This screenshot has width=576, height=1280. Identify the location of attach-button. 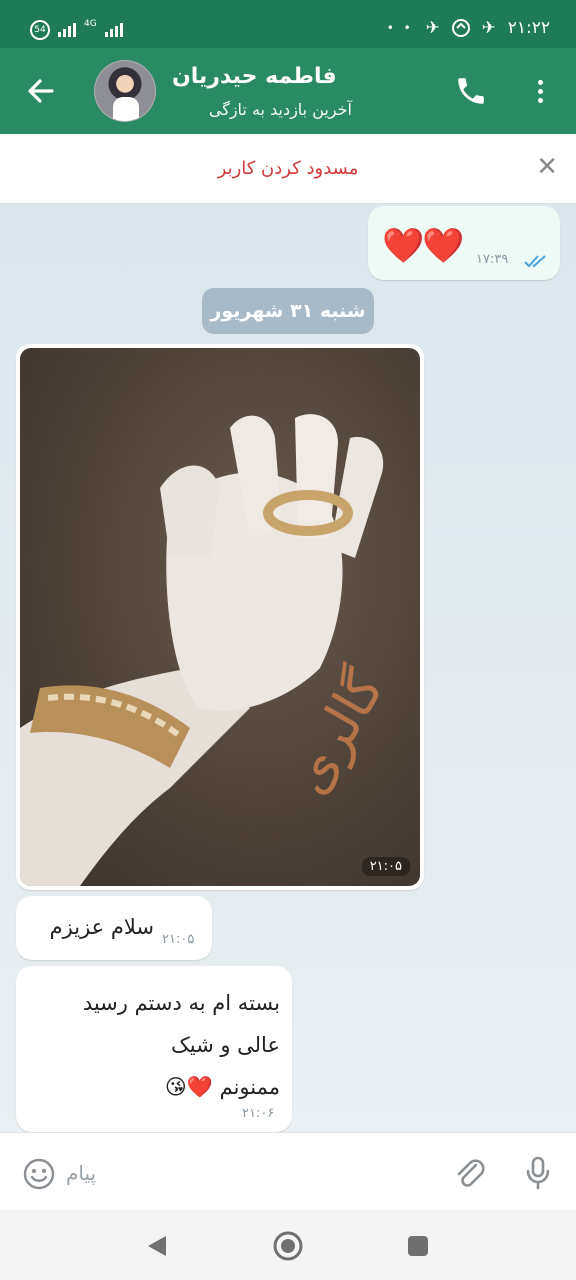
(470, 1173).